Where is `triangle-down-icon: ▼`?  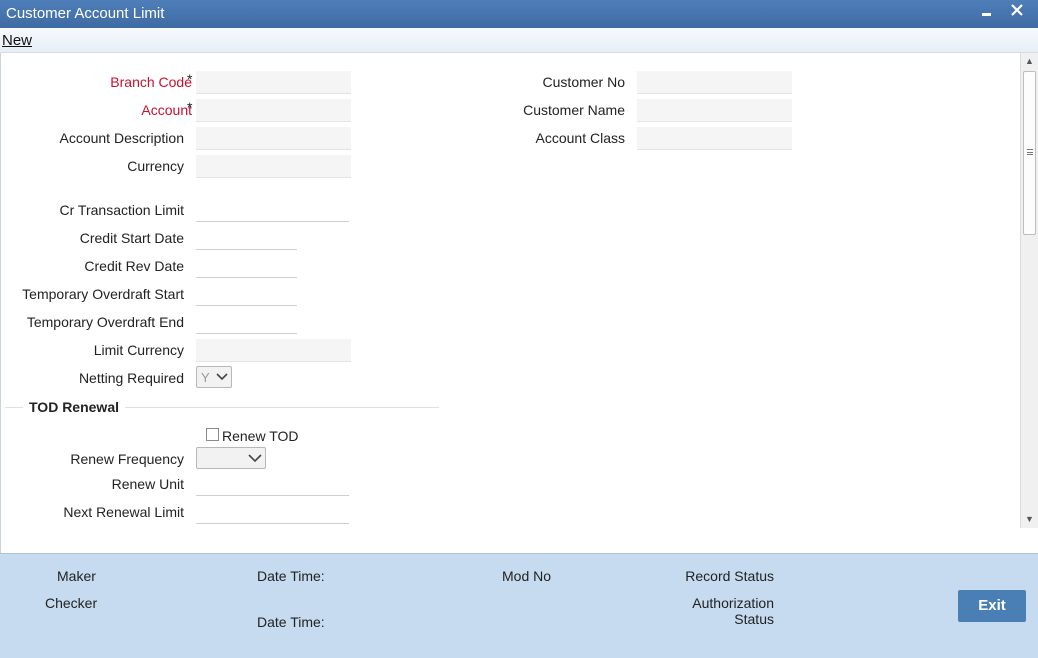
triangle-down-icon: ▼ is located at coordinates (1029, 519).